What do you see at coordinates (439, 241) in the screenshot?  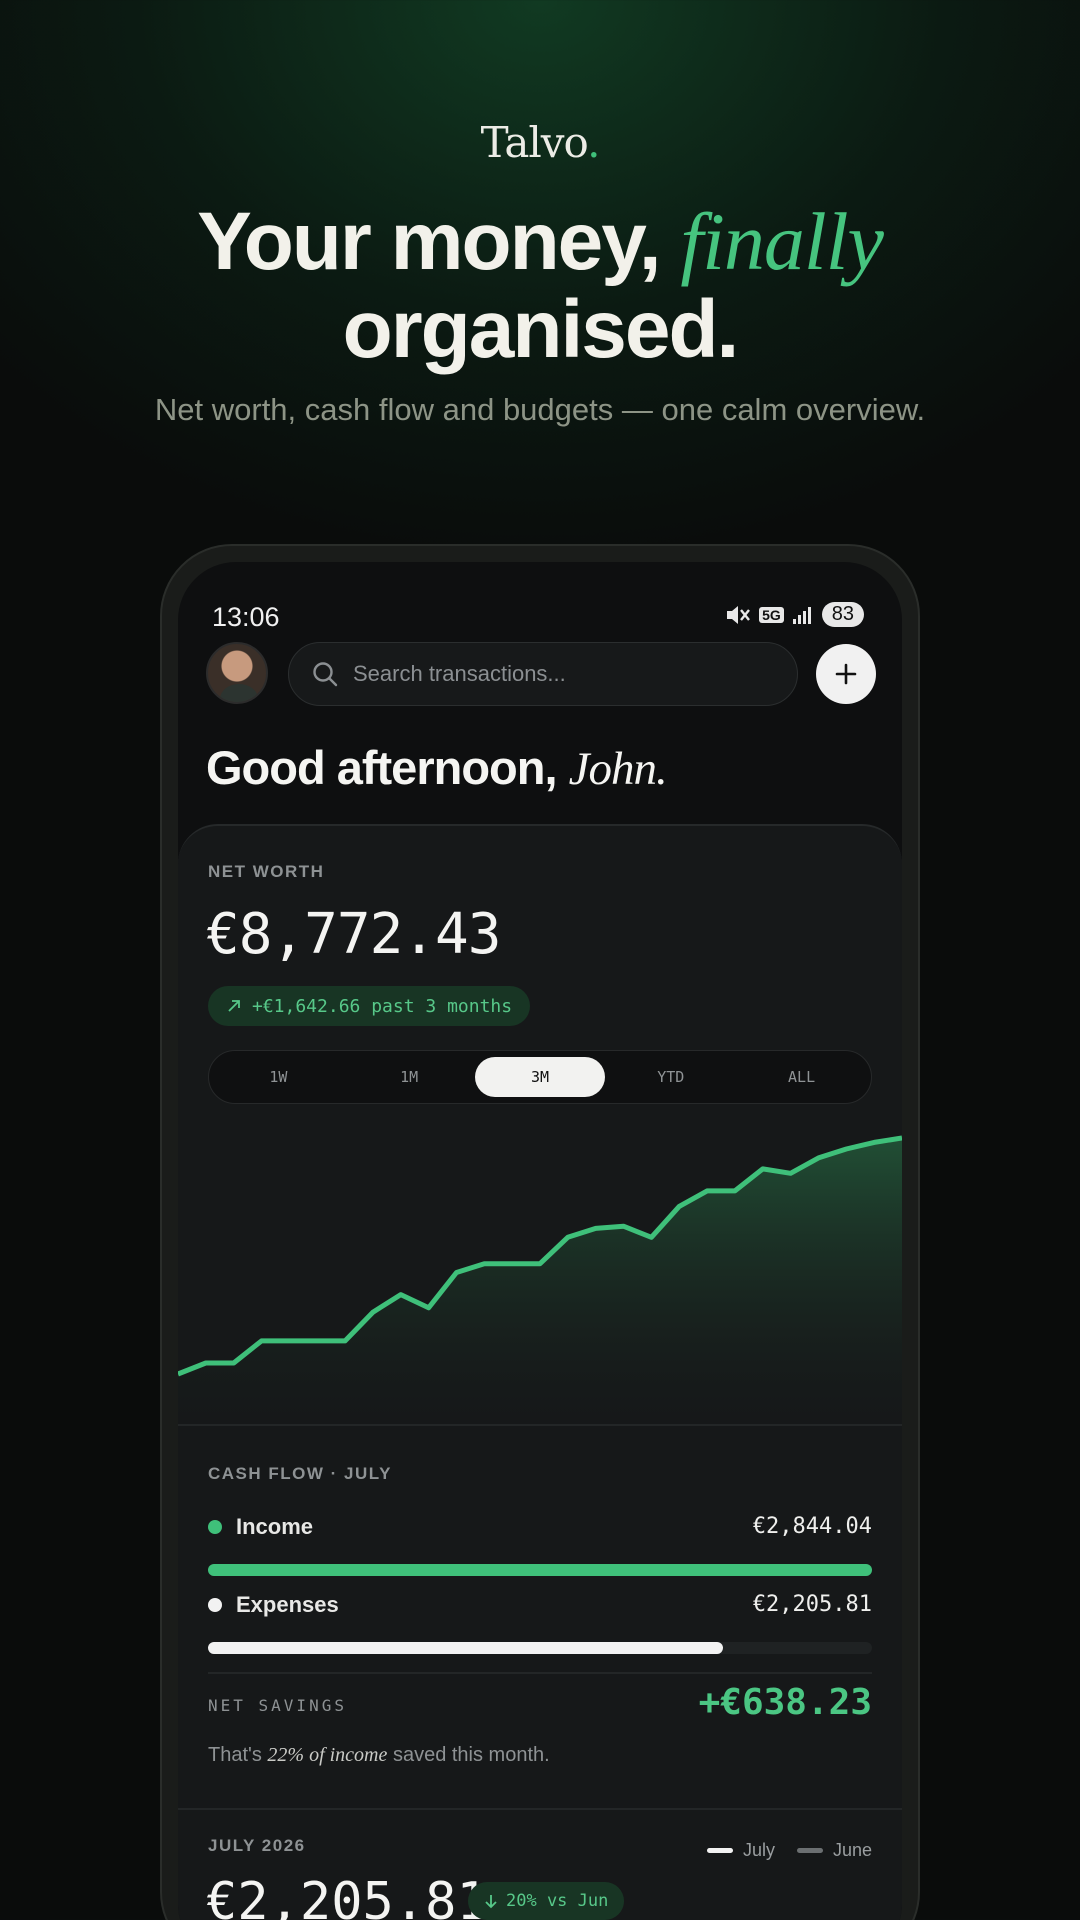 I see `headline-part1: Your money,` at bounding box center [439, 241].